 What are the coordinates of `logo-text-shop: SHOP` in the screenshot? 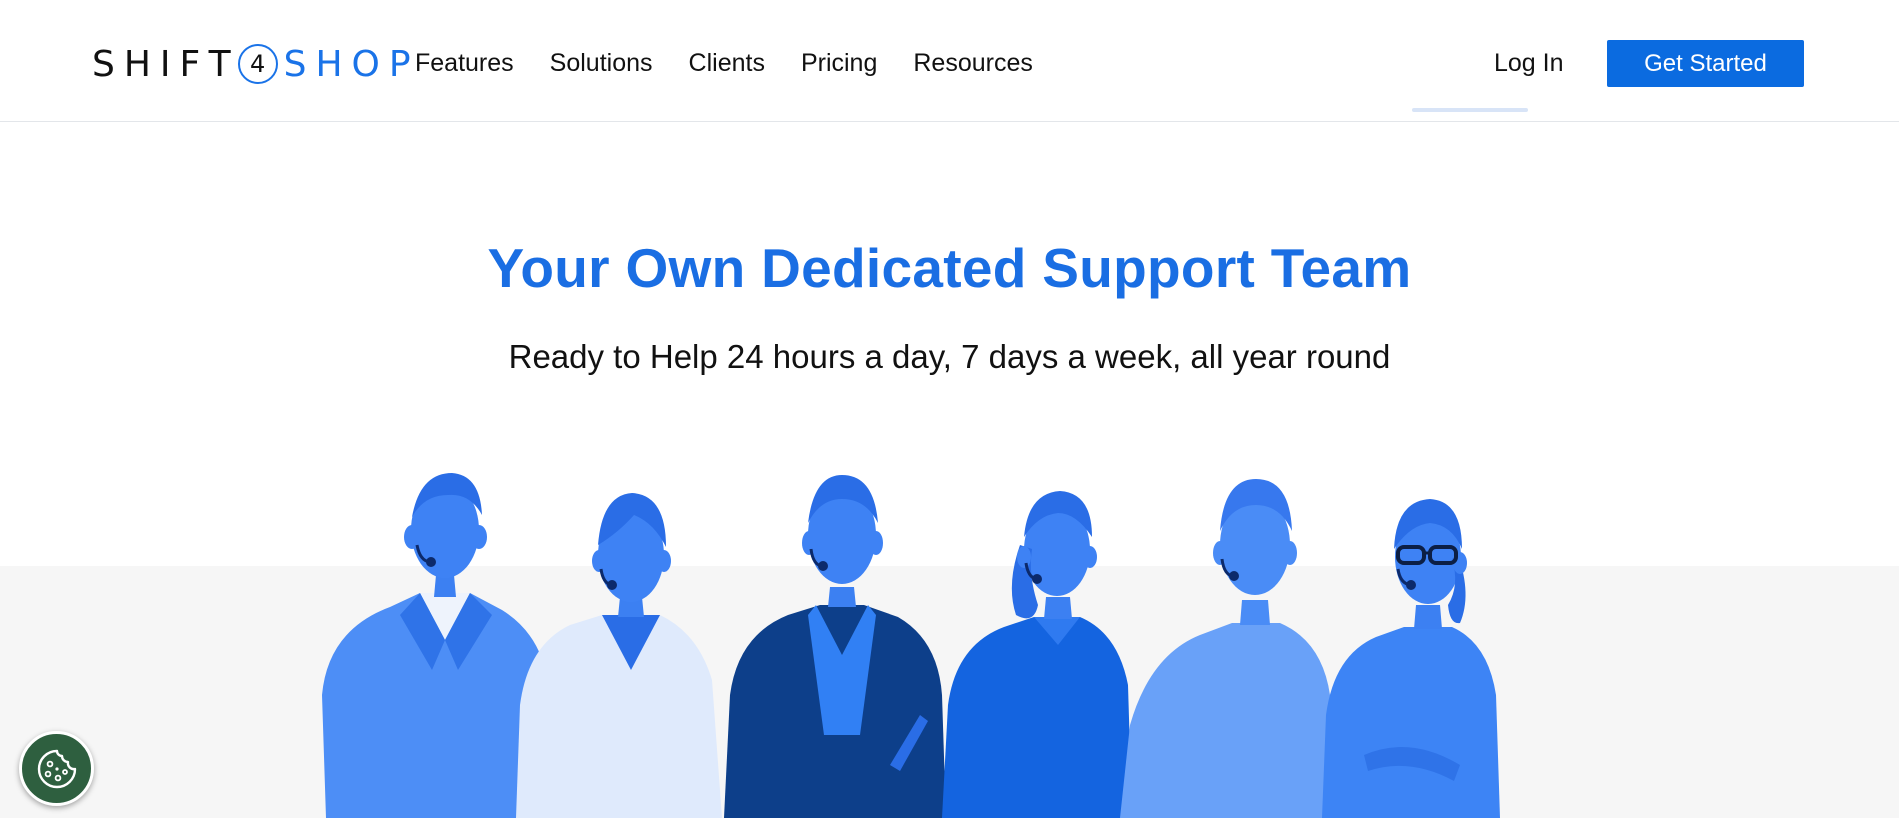 It's located at (351, 64).